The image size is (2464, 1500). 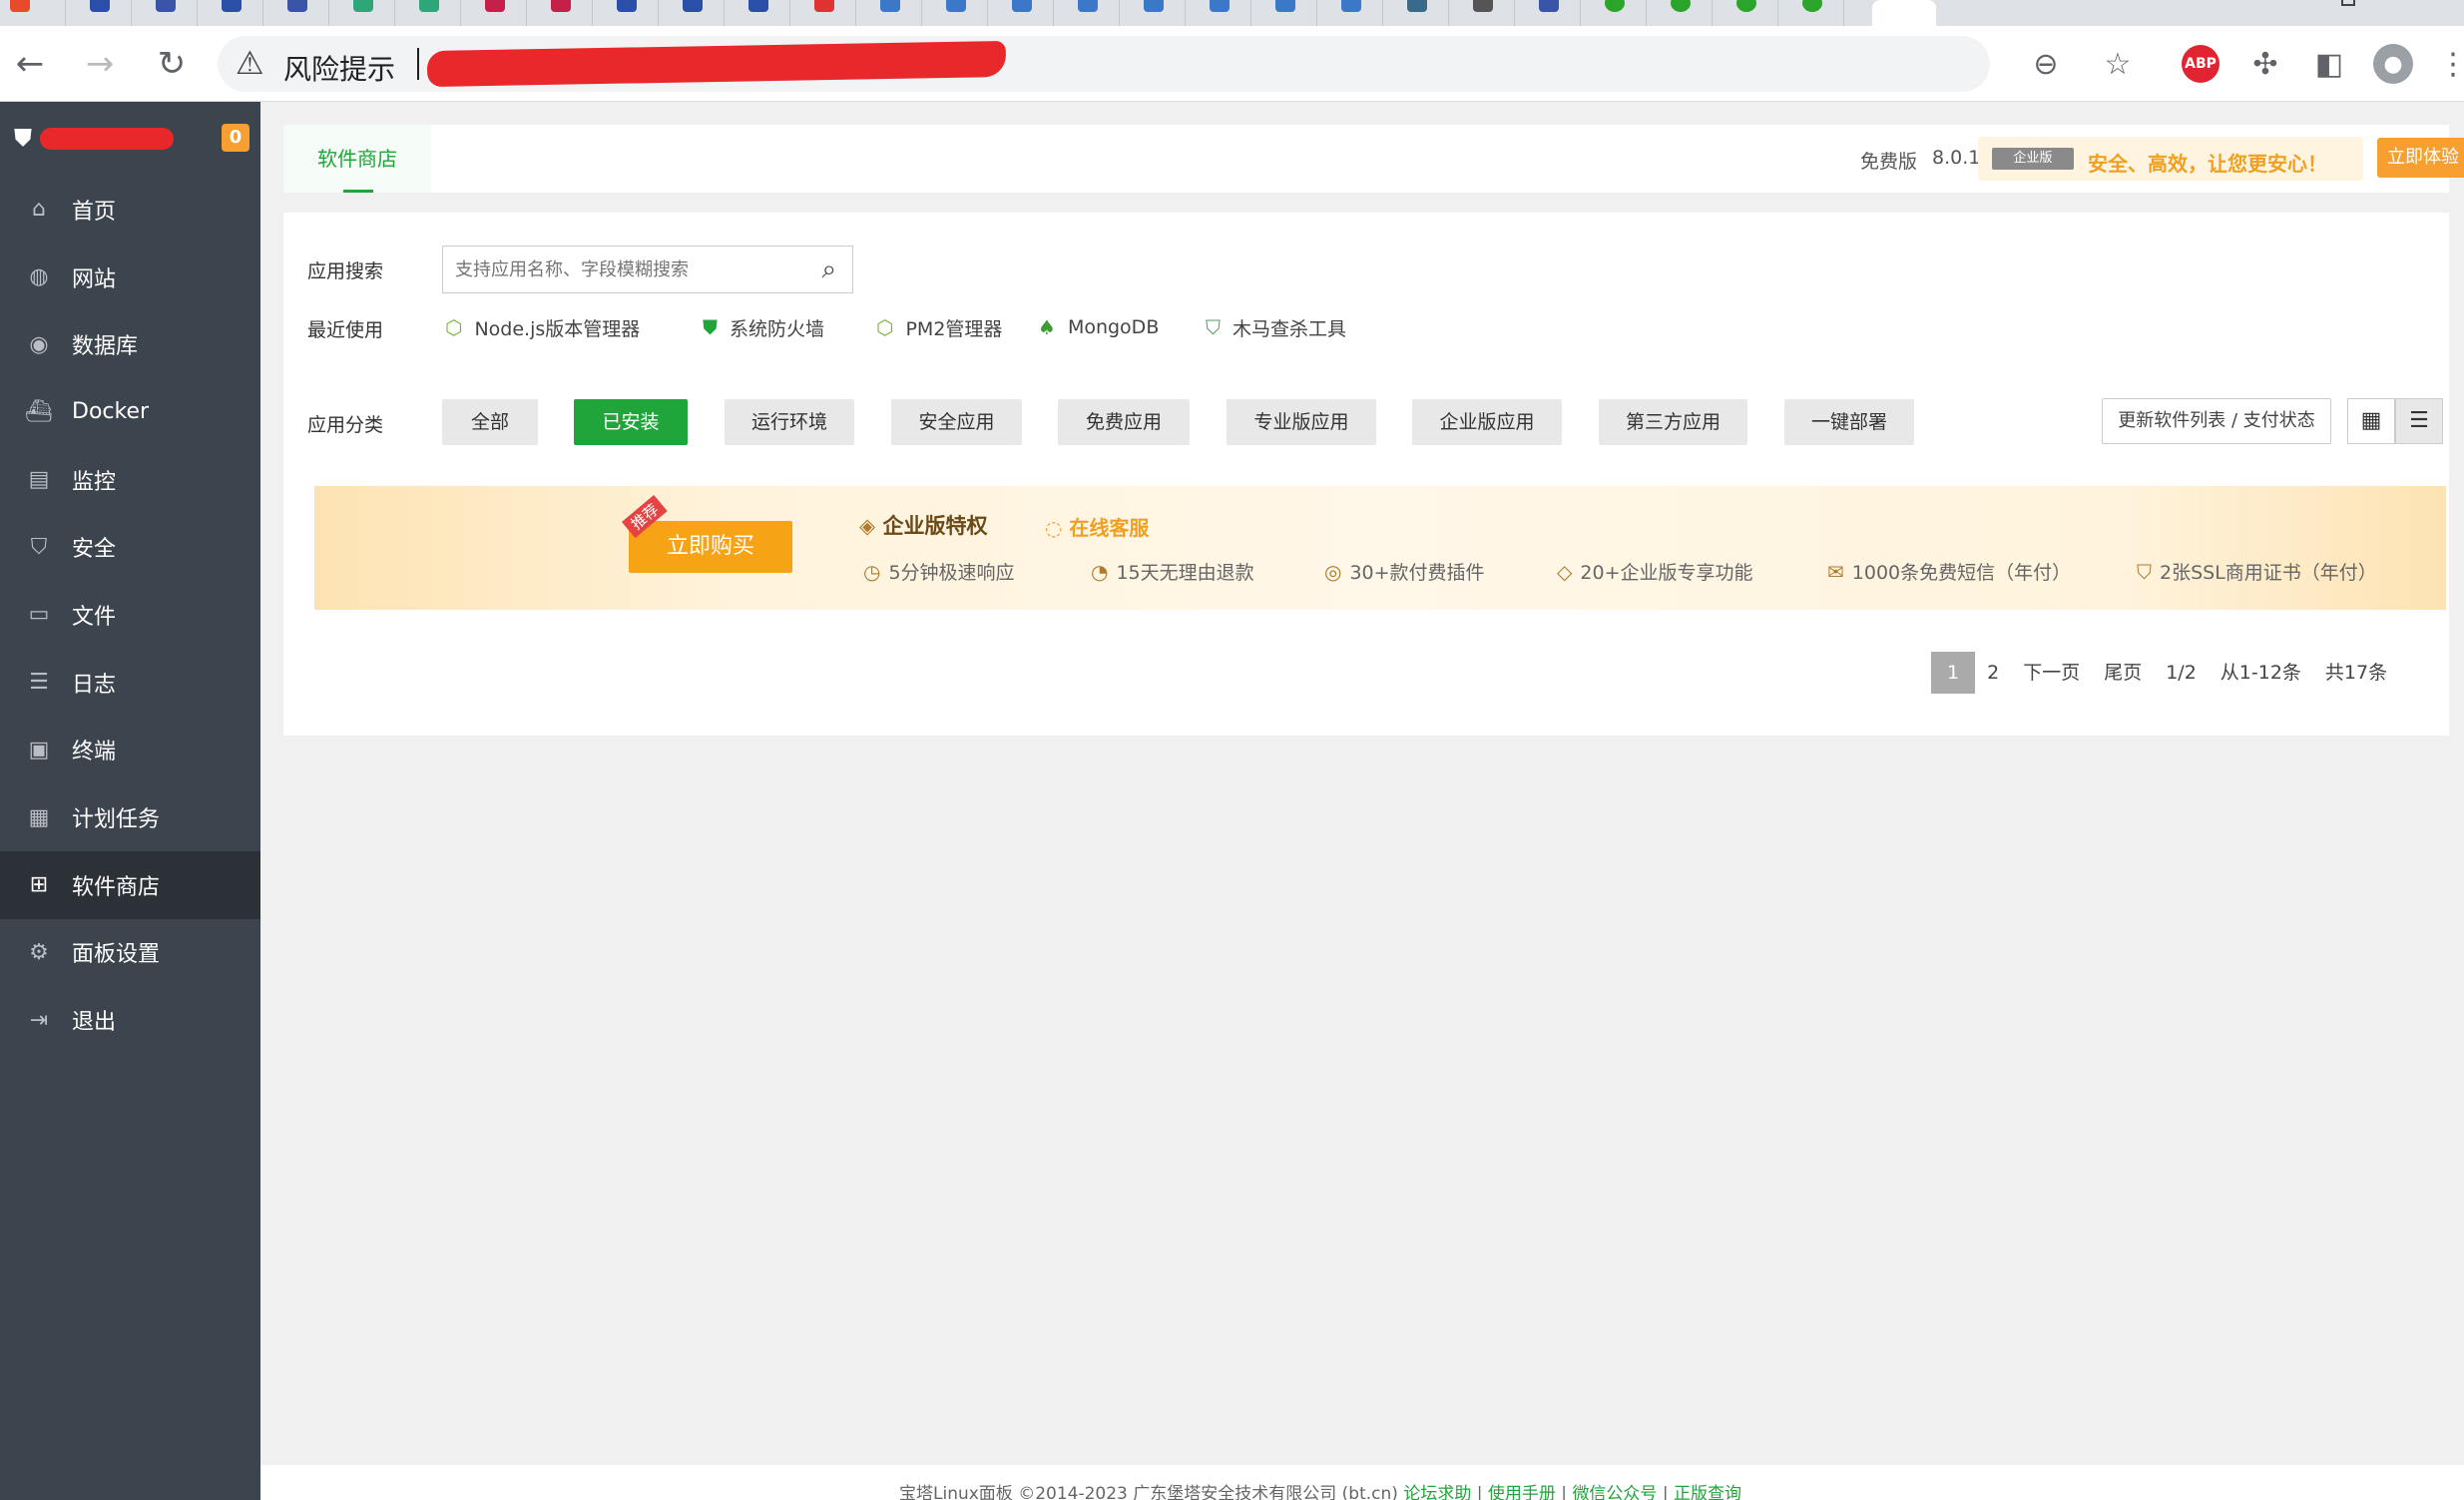 I want to click on reload-icon: ↻, so click(x=172, y=64).